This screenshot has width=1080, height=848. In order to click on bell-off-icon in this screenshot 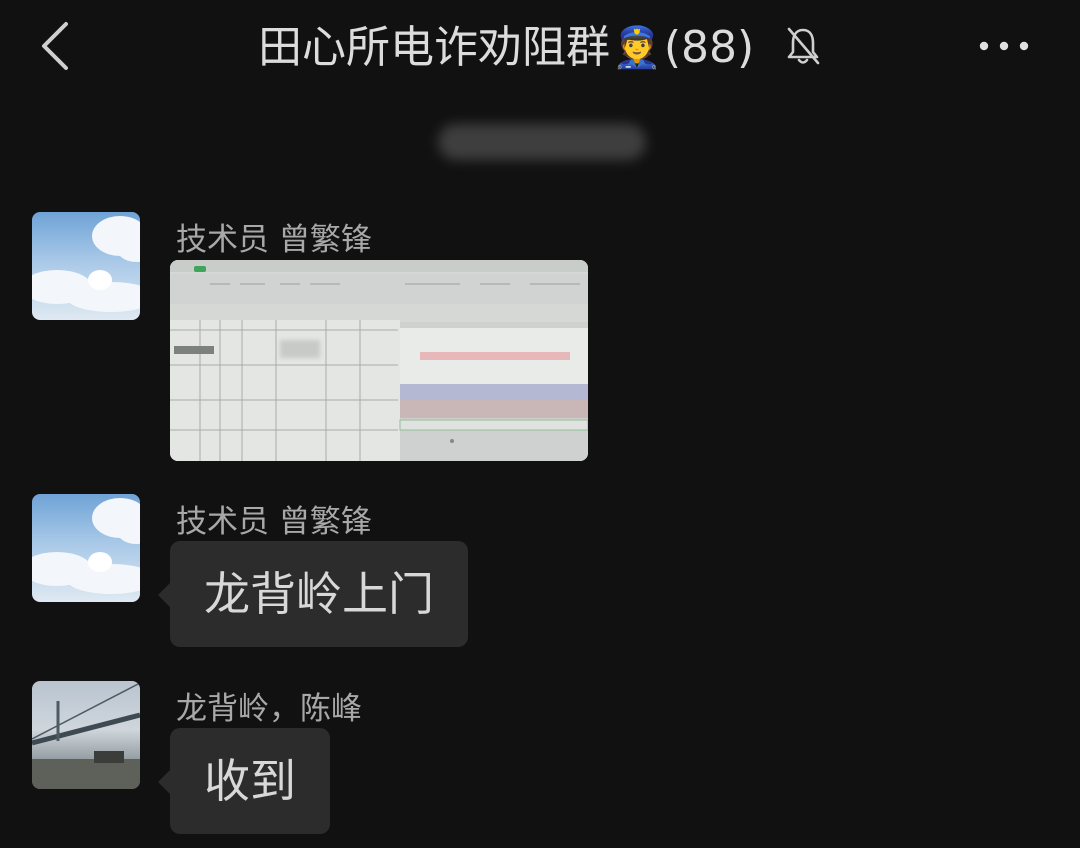, I will do `click(803, 46)`.